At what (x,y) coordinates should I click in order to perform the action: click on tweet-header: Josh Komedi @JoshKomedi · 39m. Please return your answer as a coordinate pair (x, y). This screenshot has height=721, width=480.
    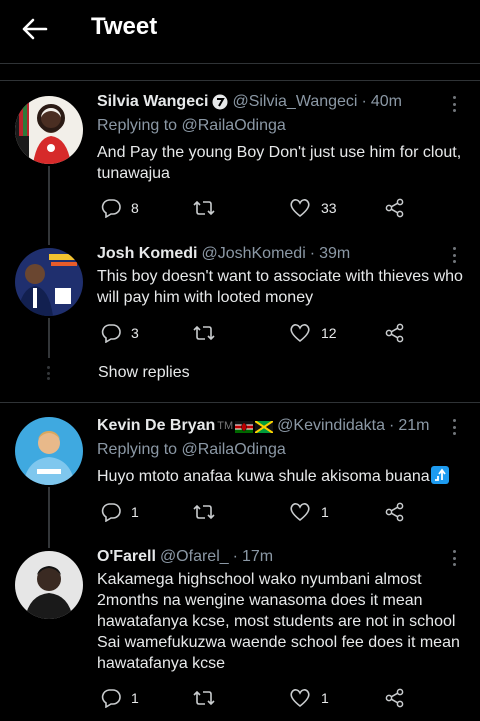
    Looking at the image, I should click on (224, 254).